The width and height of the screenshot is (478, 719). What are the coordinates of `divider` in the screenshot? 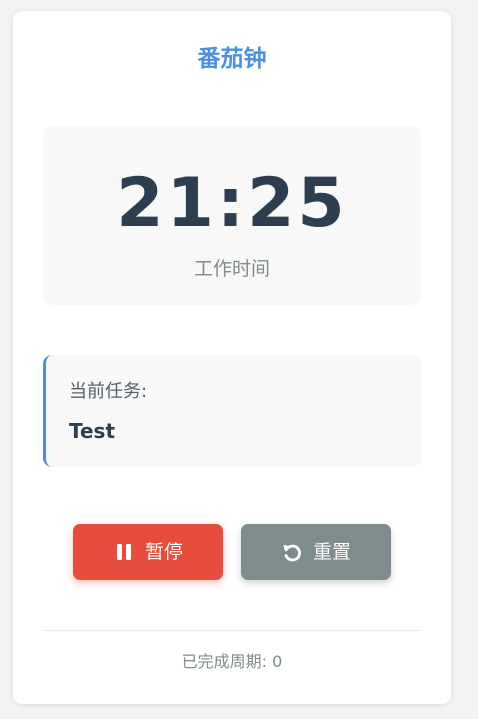 It's located at (232, 630).